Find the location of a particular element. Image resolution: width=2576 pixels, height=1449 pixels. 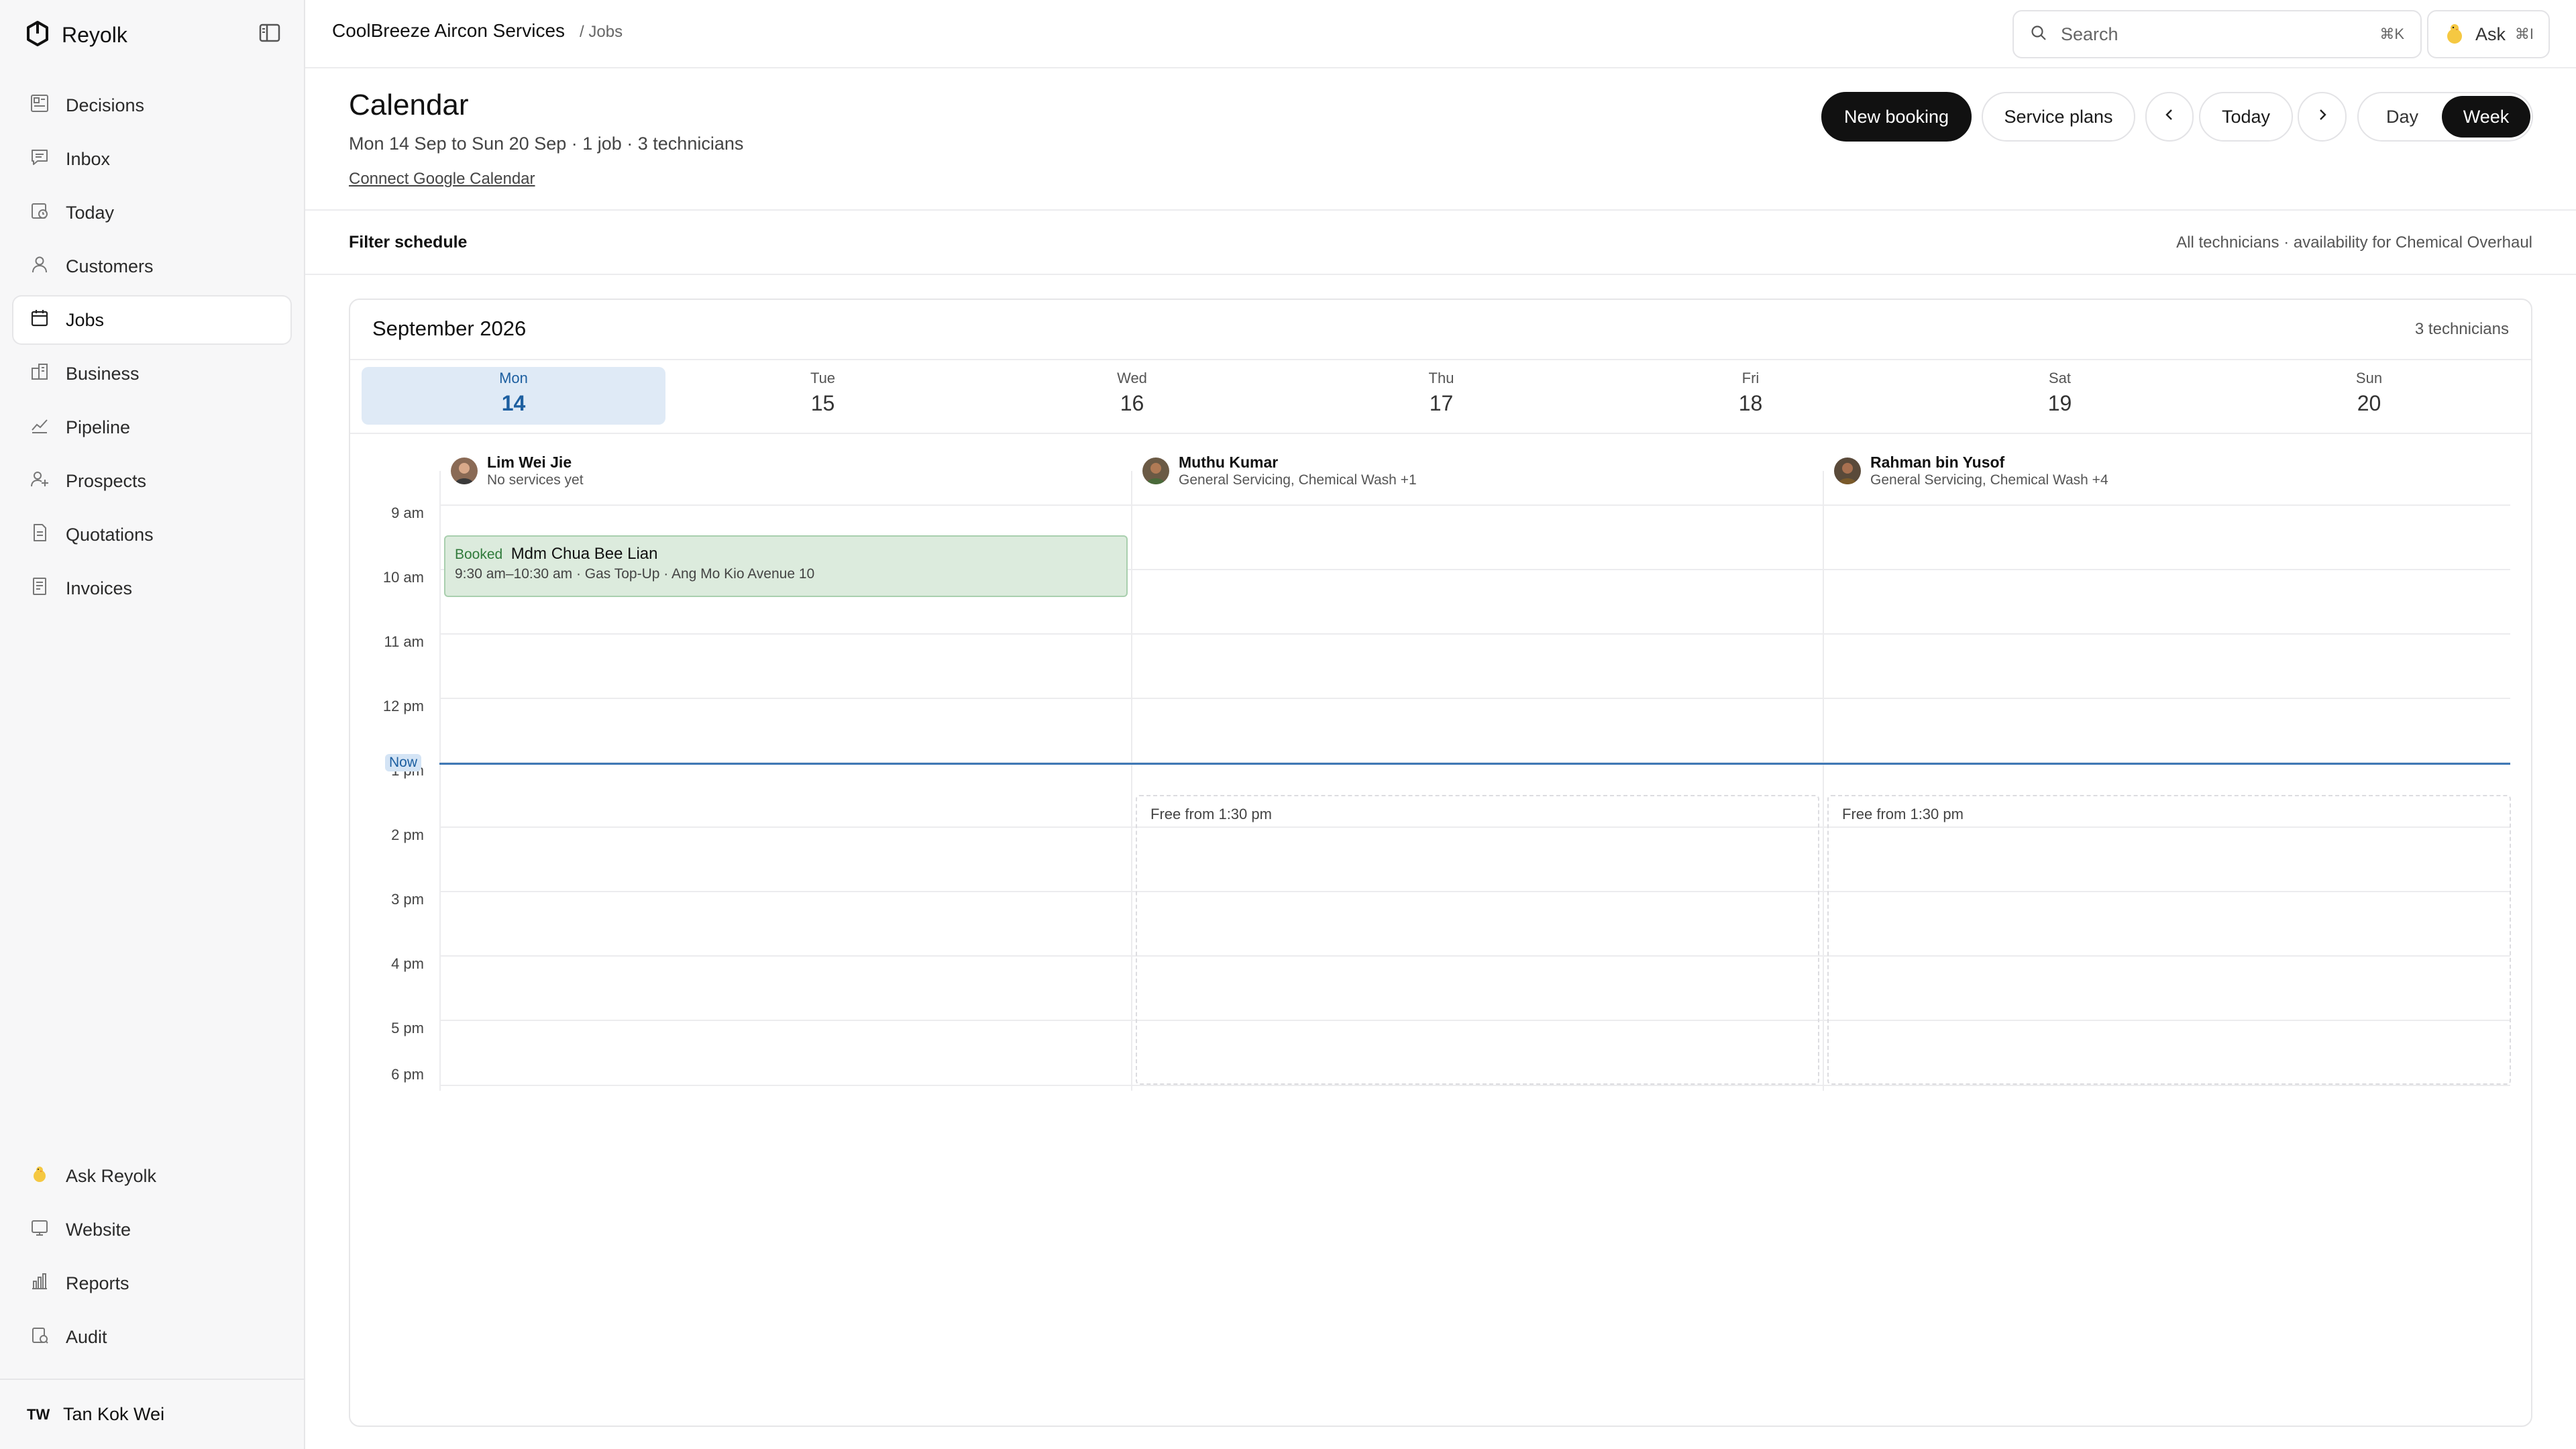

day-sun: Sun 20 is located at coordinates (2369, 396).